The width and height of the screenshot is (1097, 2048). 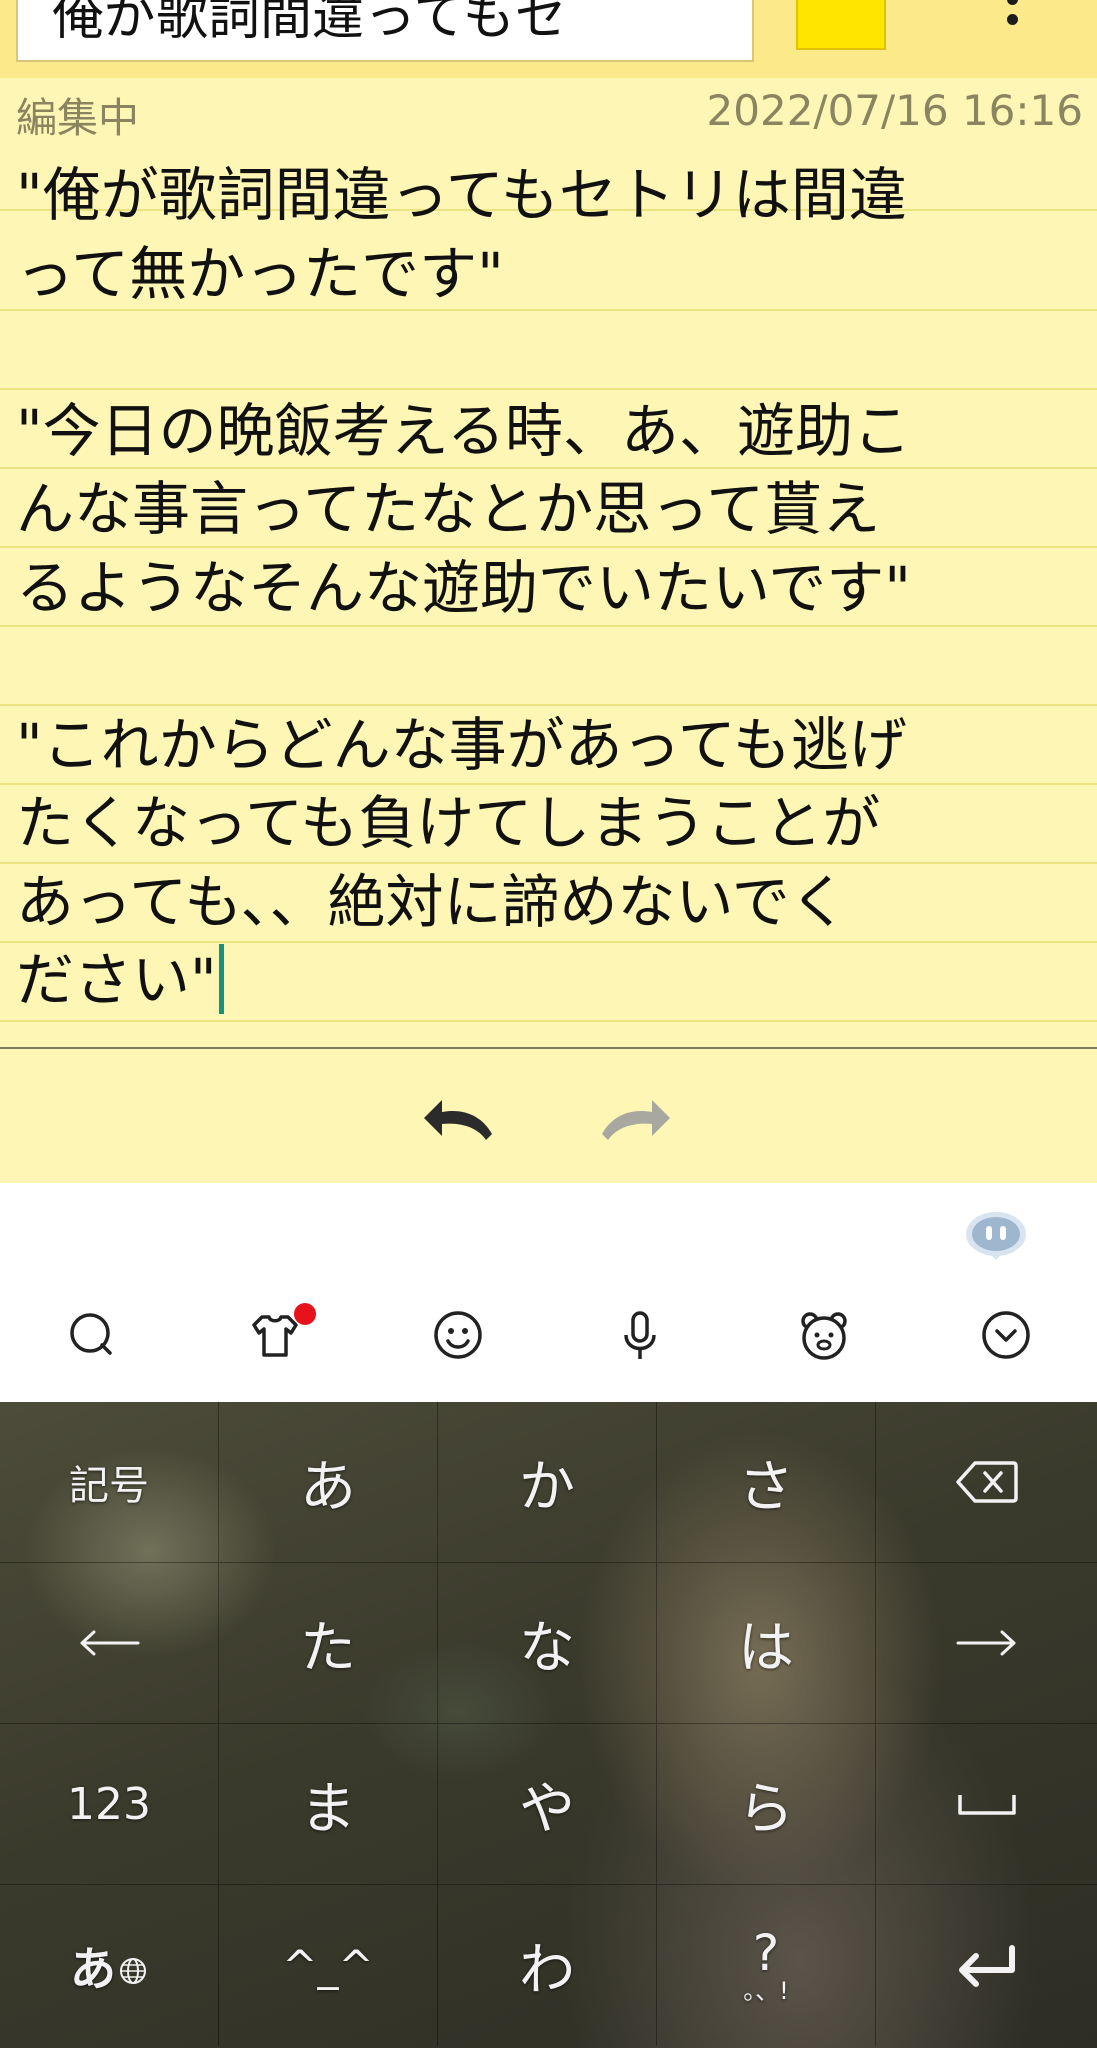 I want to click on punctuation-key: ? 。、!, so click(x=766, y=1965).